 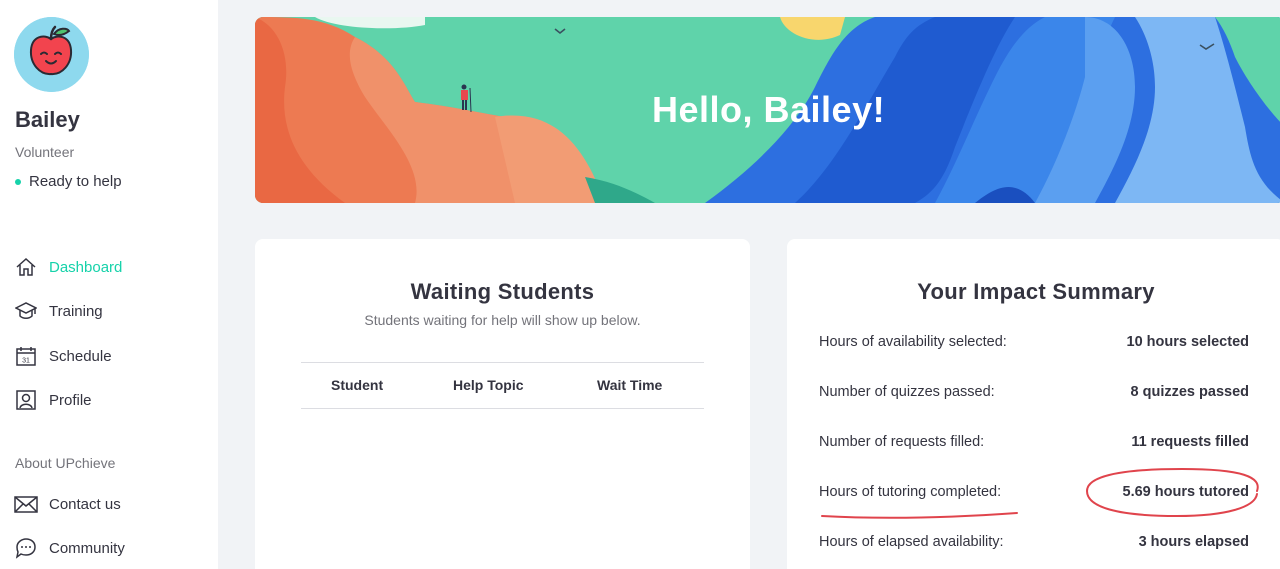 What do you see at coordinates (70, 400) in the screenshot?
I see `sidebar-item-label: Profile` at bounding box center [70, 400].